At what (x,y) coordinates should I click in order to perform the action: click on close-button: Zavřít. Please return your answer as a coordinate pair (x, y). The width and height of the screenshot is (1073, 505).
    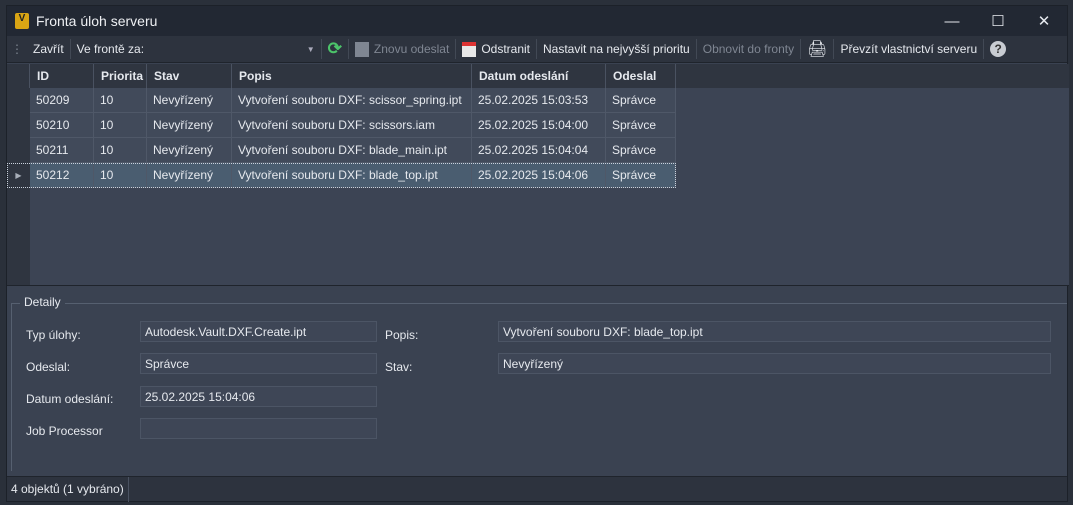
    Looking at the image, I should click on (48, 49).